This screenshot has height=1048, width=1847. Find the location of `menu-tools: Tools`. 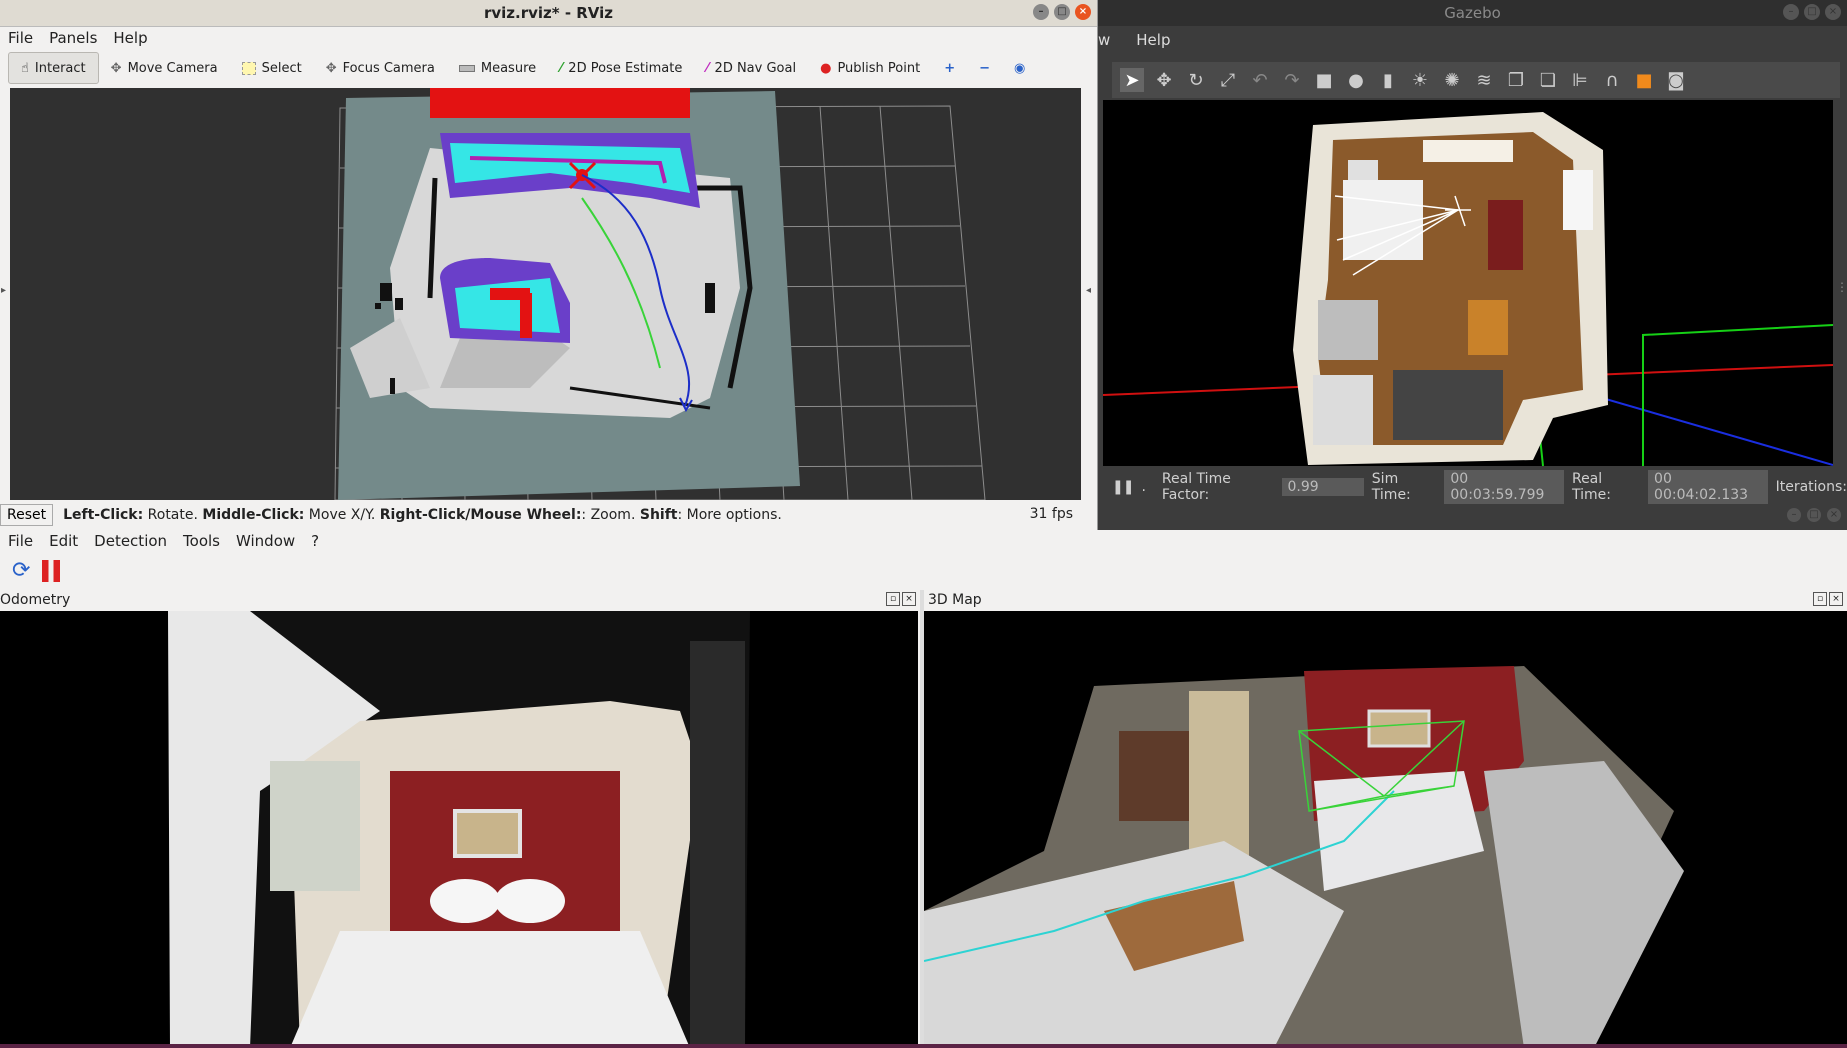

menu-tools: Tools is located at coordinates (201, 541).